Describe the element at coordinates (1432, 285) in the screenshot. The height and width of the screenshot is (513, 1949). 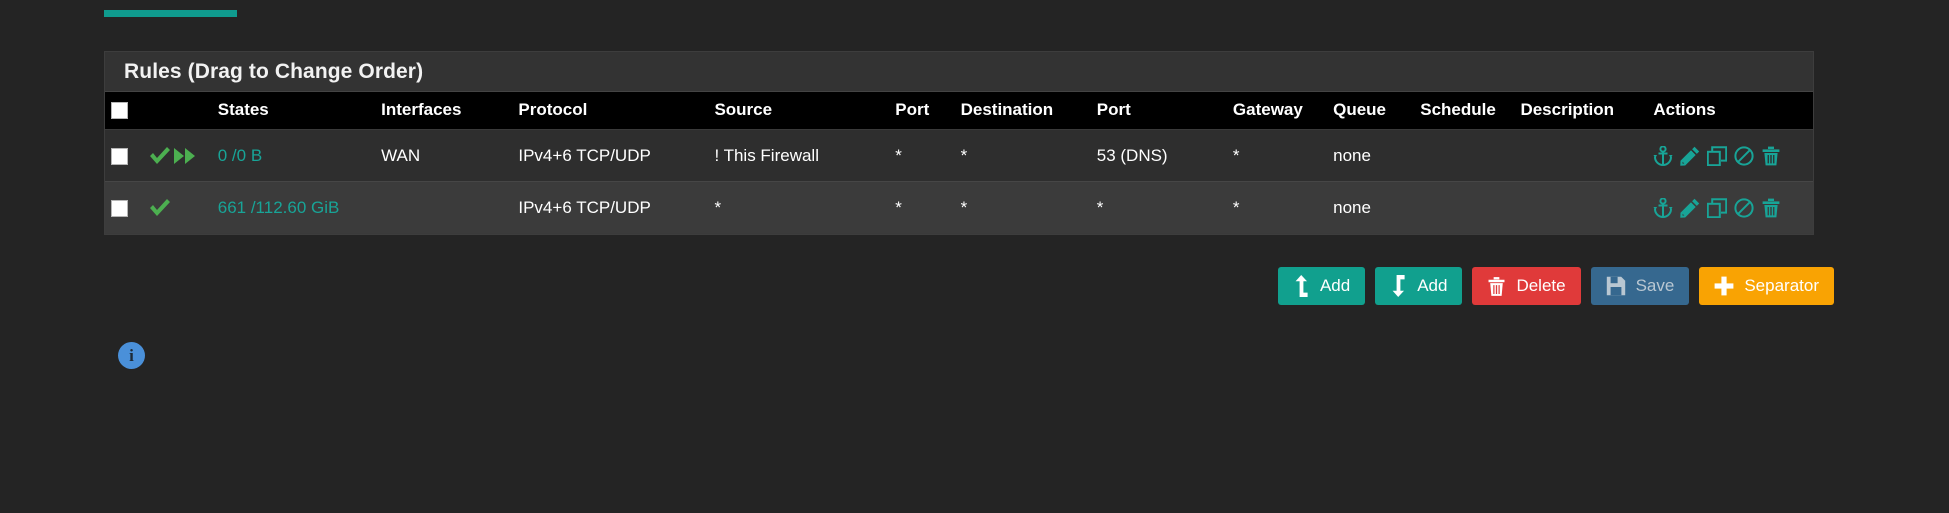
I see `add-down-button-label: Add` at that location.